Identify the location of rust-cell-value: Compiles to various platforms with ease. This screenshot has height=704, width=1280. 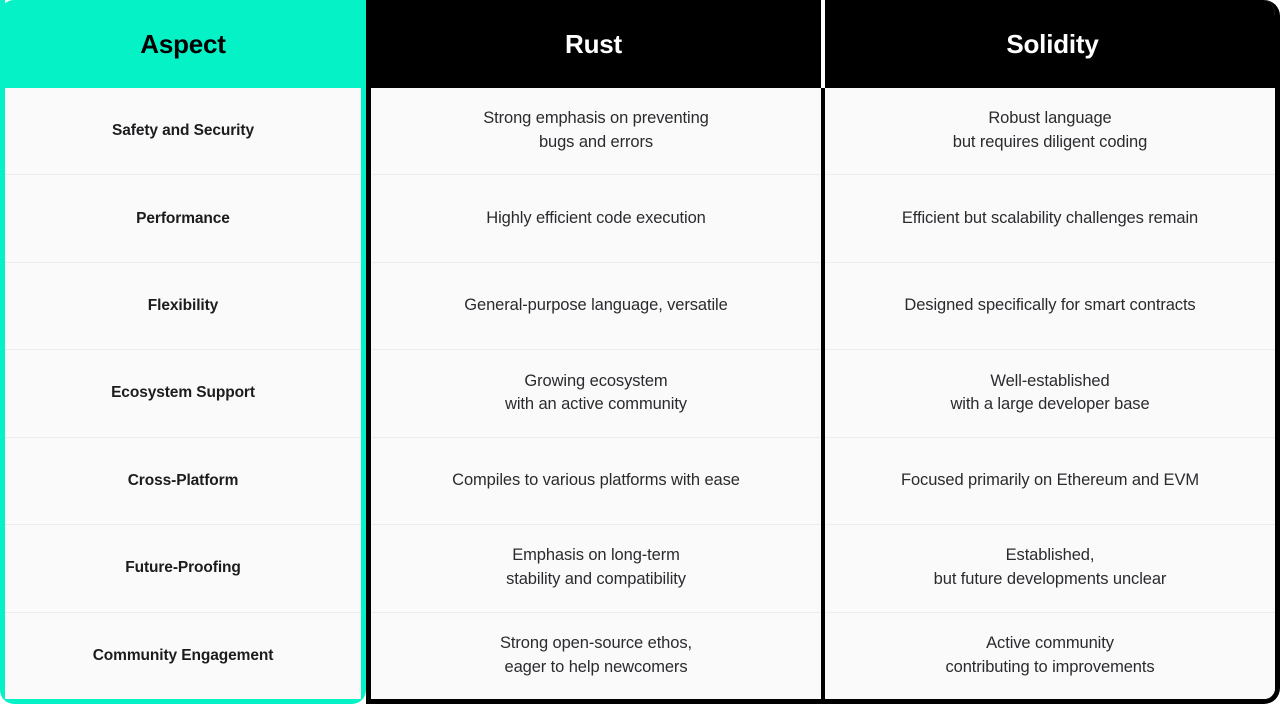
(596, 479).